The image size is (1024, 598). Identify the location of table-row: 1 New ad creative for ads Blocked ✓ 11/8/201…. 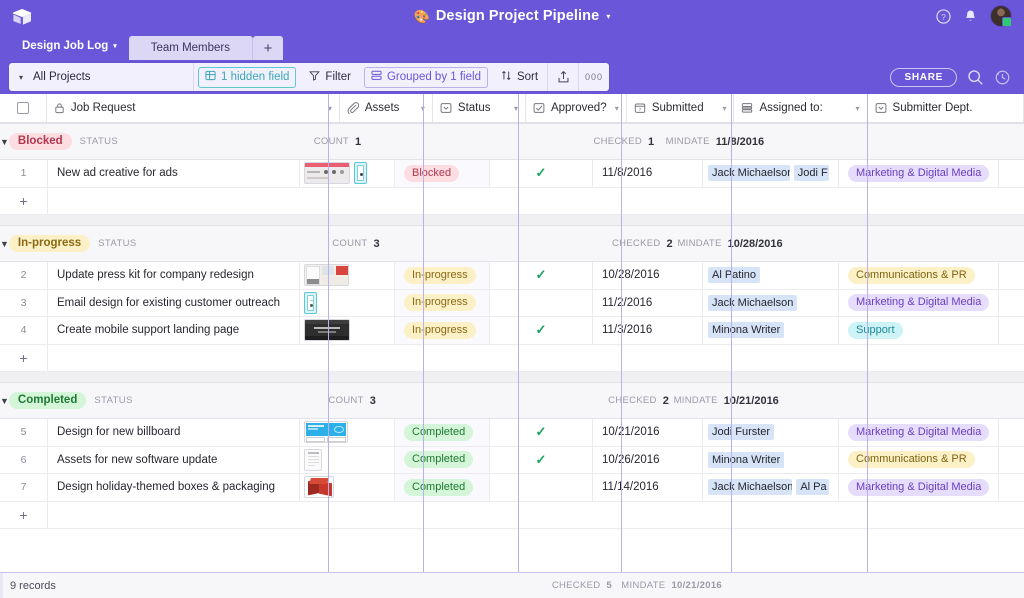
(512, 174).